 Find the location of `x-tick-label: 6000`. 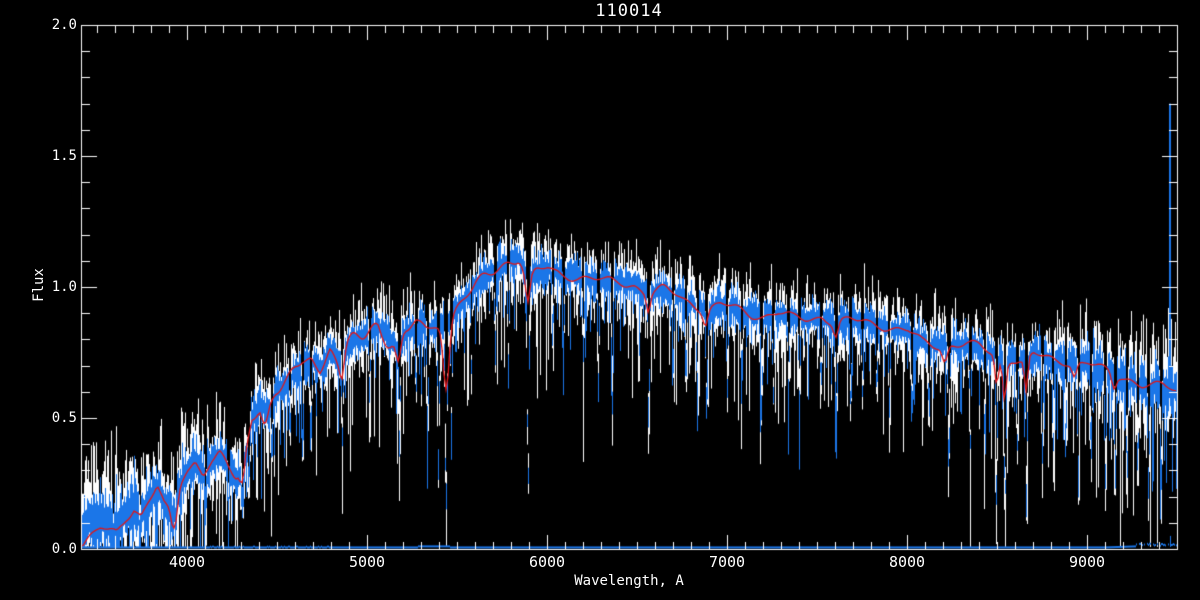

x-tick-label: 6000 is located at coordinates (547, 562).